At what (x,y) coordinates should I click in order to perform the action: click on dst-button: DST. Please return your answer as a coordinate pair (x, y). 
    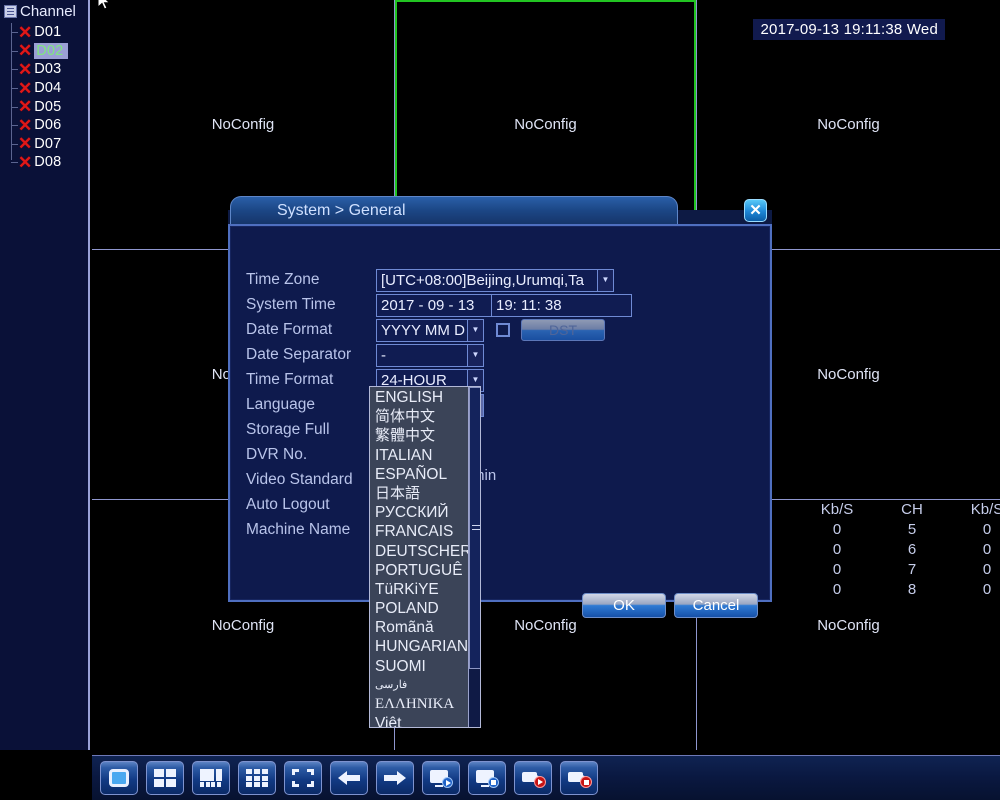
    Looking at the image, I should click on (563, 330).